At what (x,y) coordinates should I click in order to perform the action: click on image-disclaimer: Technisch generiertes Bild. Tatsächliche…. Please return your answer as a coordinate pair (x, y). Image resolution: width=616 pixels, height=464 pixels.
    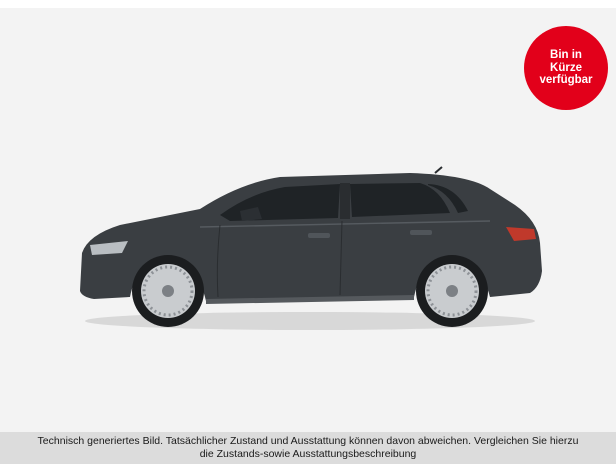
    Looking at the image, I should click on (308, 448).